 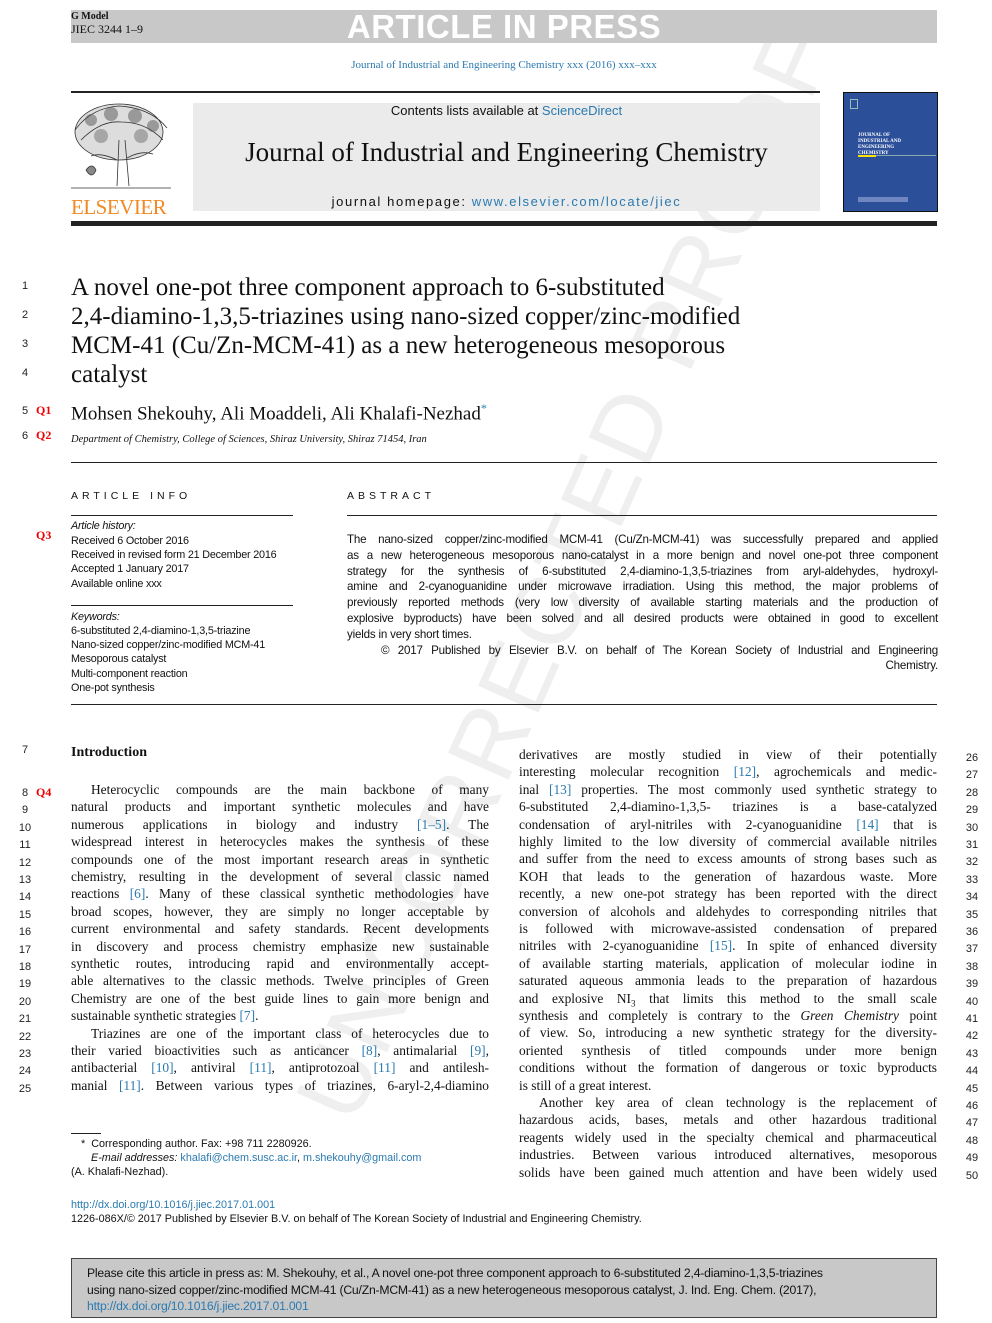 I want to click on citation-link: [15], so click(x=721, y=945).